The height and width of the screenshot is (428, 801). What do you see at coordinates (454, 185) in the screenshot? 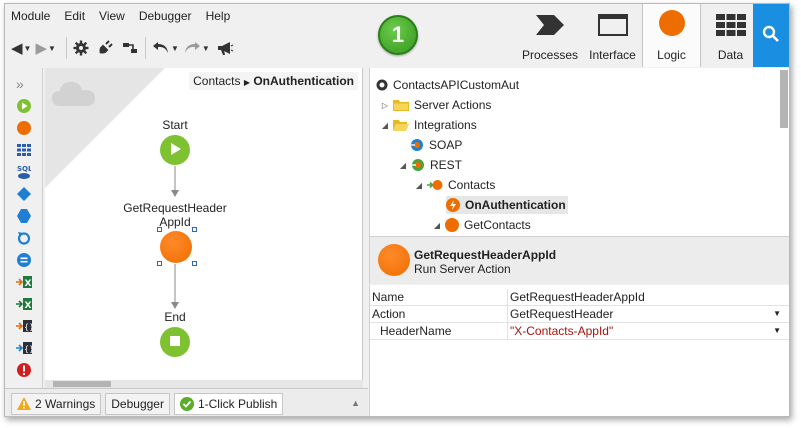
I see `tree-item-contacts: ◢ Contacts` at bounding box center [454, 185].